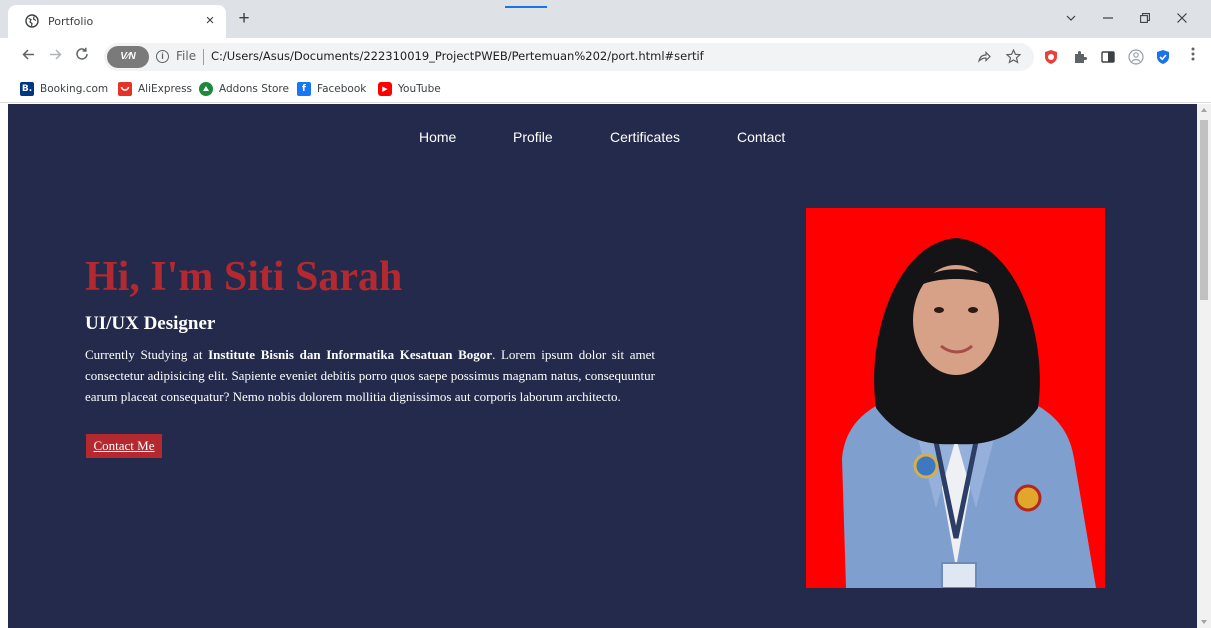 Image resolution: width=1211 pixels, height=628 pixels. What do you see at coordinates (1108, 57) in the screenshot?
I see `side-panel-icon` at bounding box center [1108, 57].